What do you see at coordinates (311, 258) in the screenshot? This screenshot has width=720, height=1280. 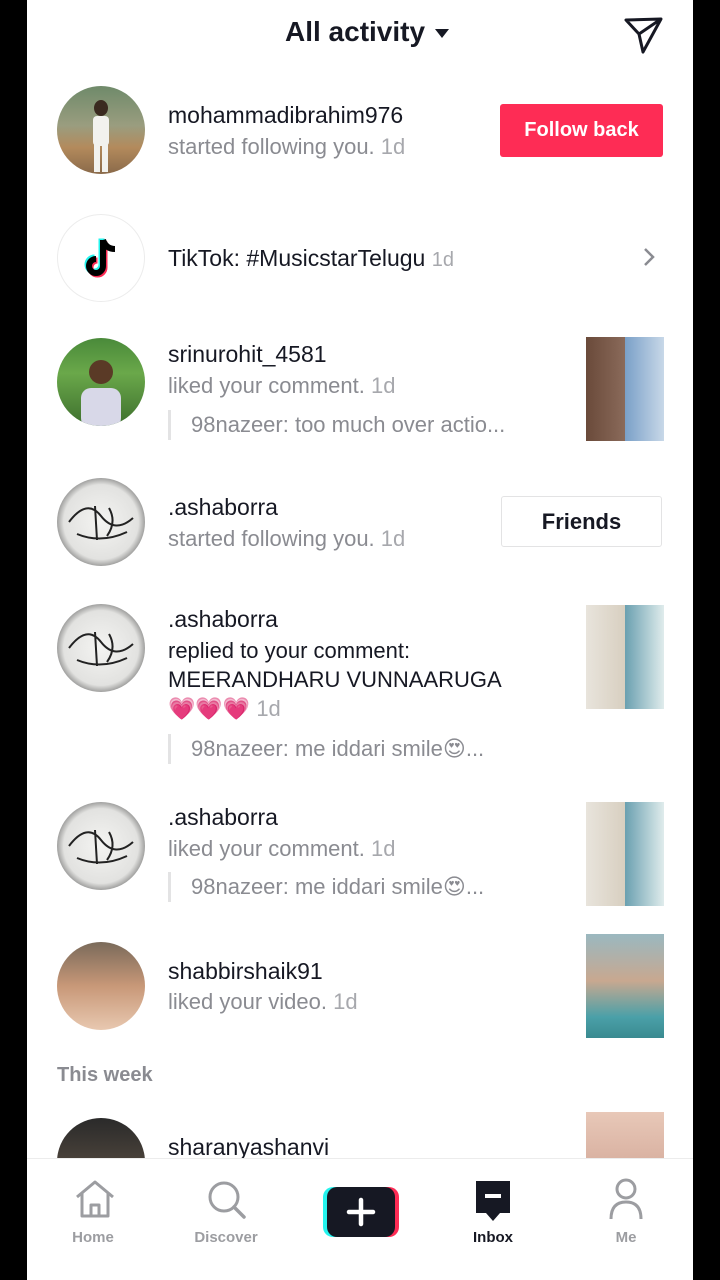 I see `system-notification-text: TikTok: #MusicstarTelugu 1d` at bounding box center [311, 258].